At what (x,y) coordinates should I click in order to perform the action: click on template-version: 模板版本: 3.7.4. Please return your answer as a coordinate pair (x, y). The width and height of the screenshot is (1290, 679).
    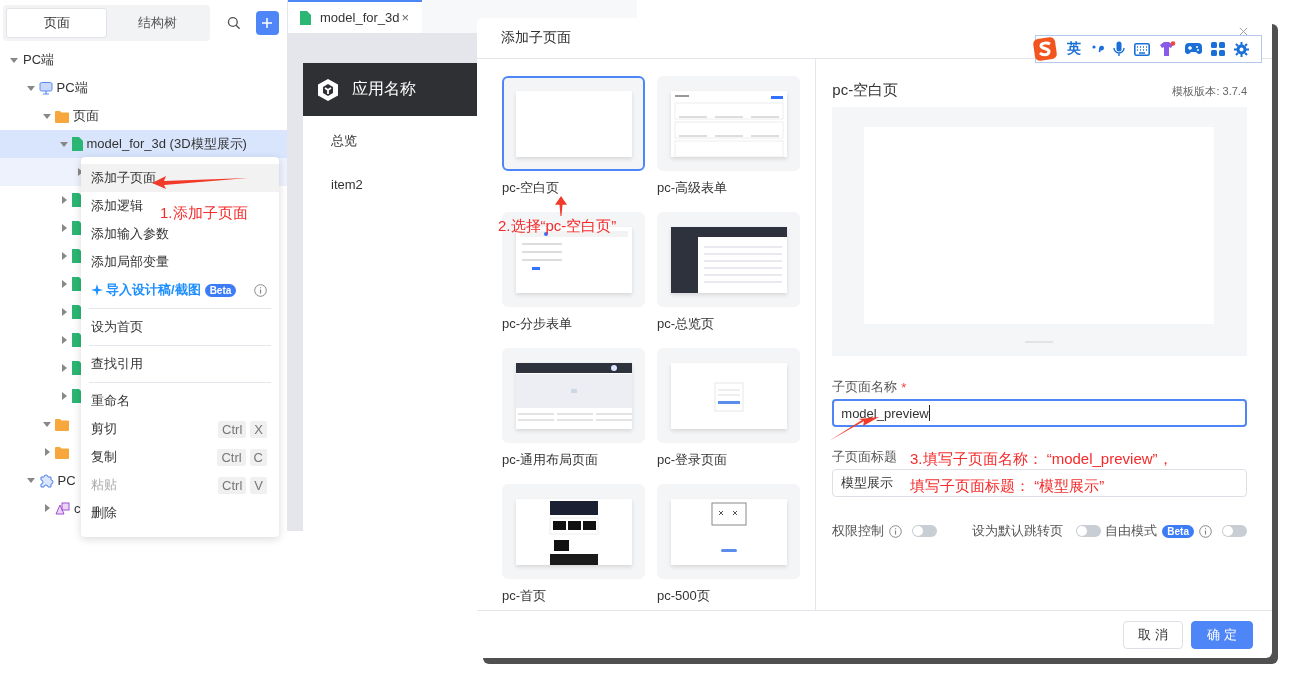
    Looking at the image, I should click on (1209, 91).